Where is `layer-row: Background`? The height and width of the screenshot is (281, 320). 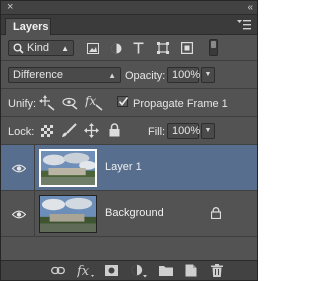
layer-row: Background is located at coordinates (129, 214).